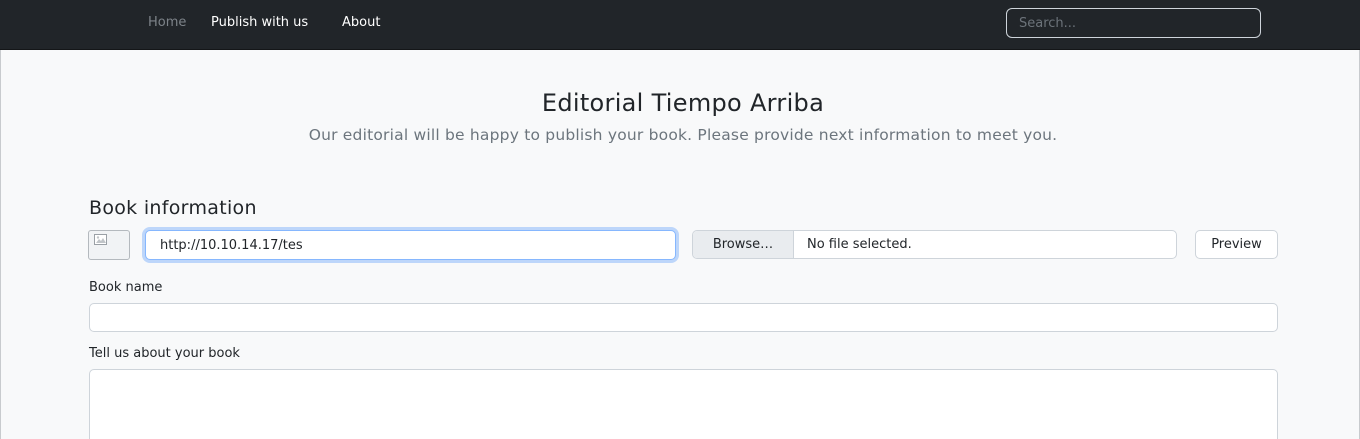 This screenshot has width=1360, height=439. Describe the element at coordinates (109, 245) in the screenshot. I see `cover-preview-image` at that location.